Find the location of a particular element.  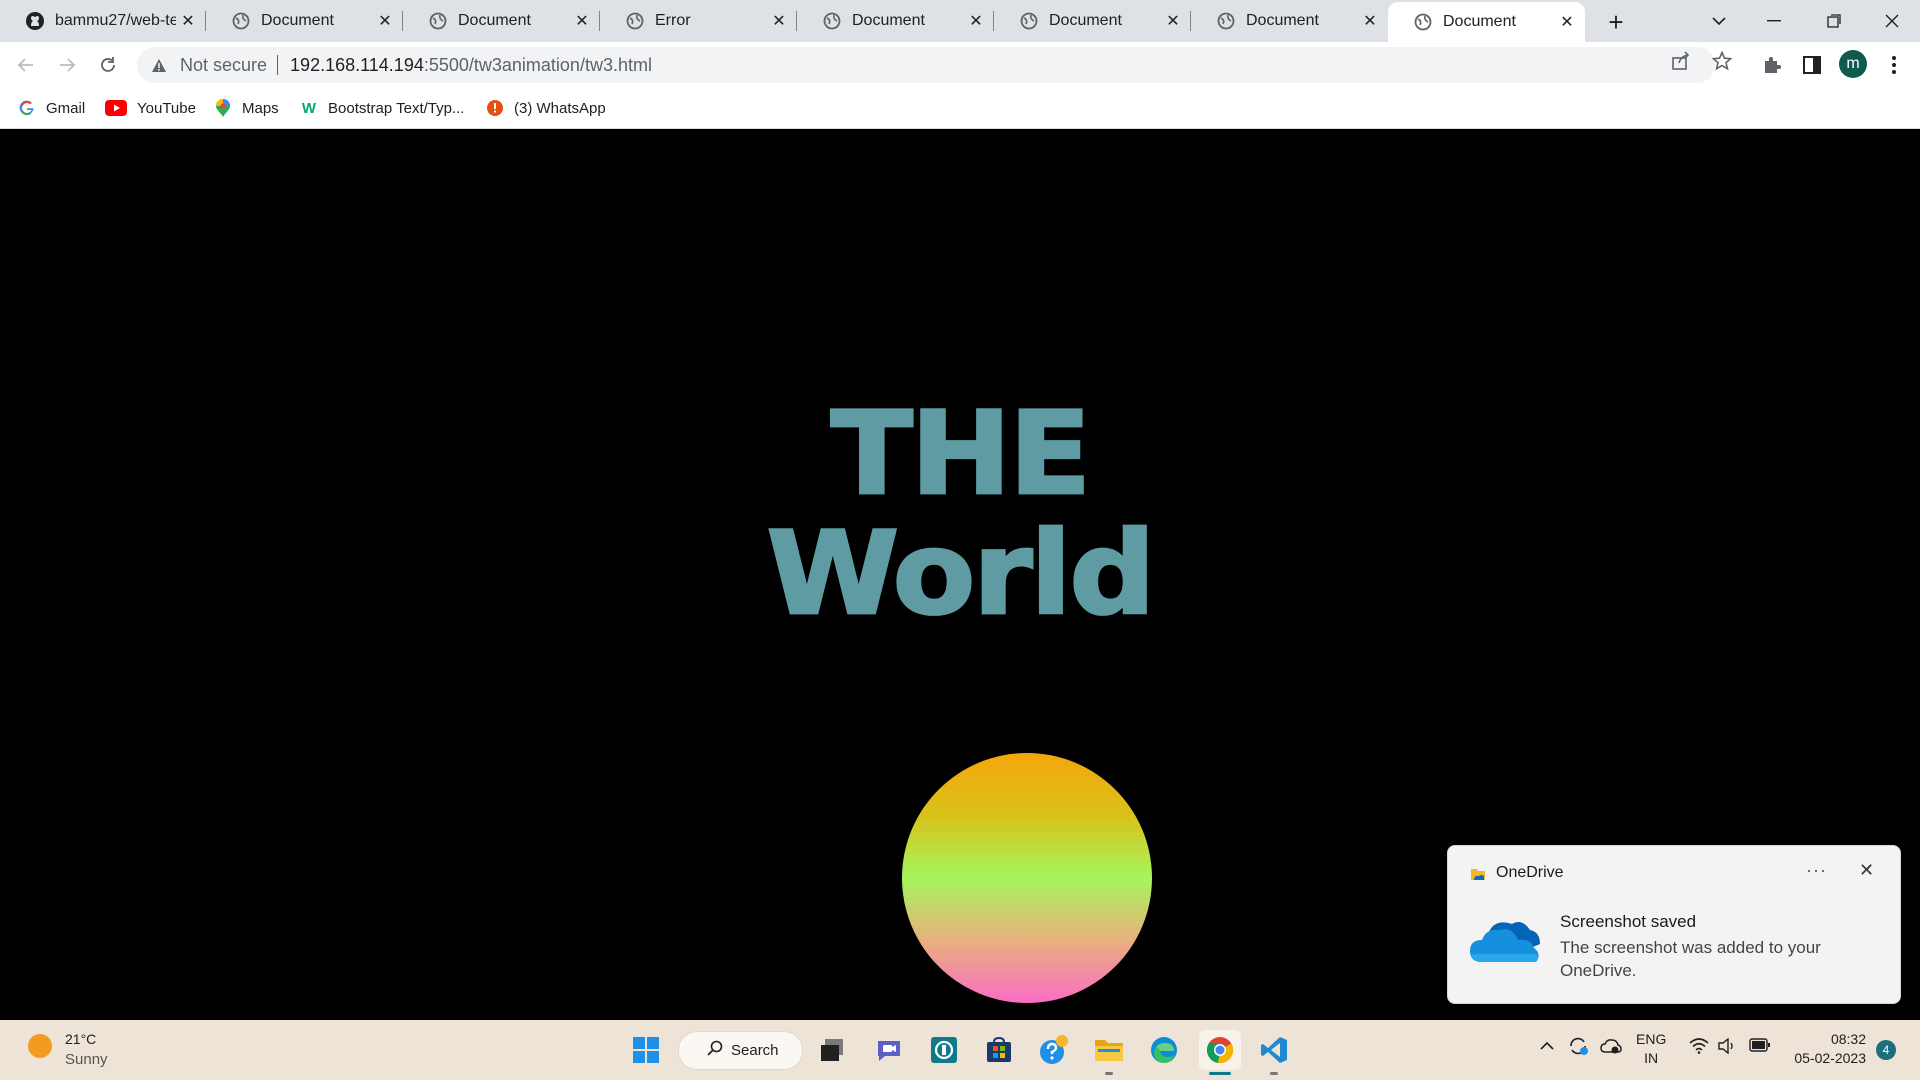

vscode-icon is located at coordinates (1274, 1050).